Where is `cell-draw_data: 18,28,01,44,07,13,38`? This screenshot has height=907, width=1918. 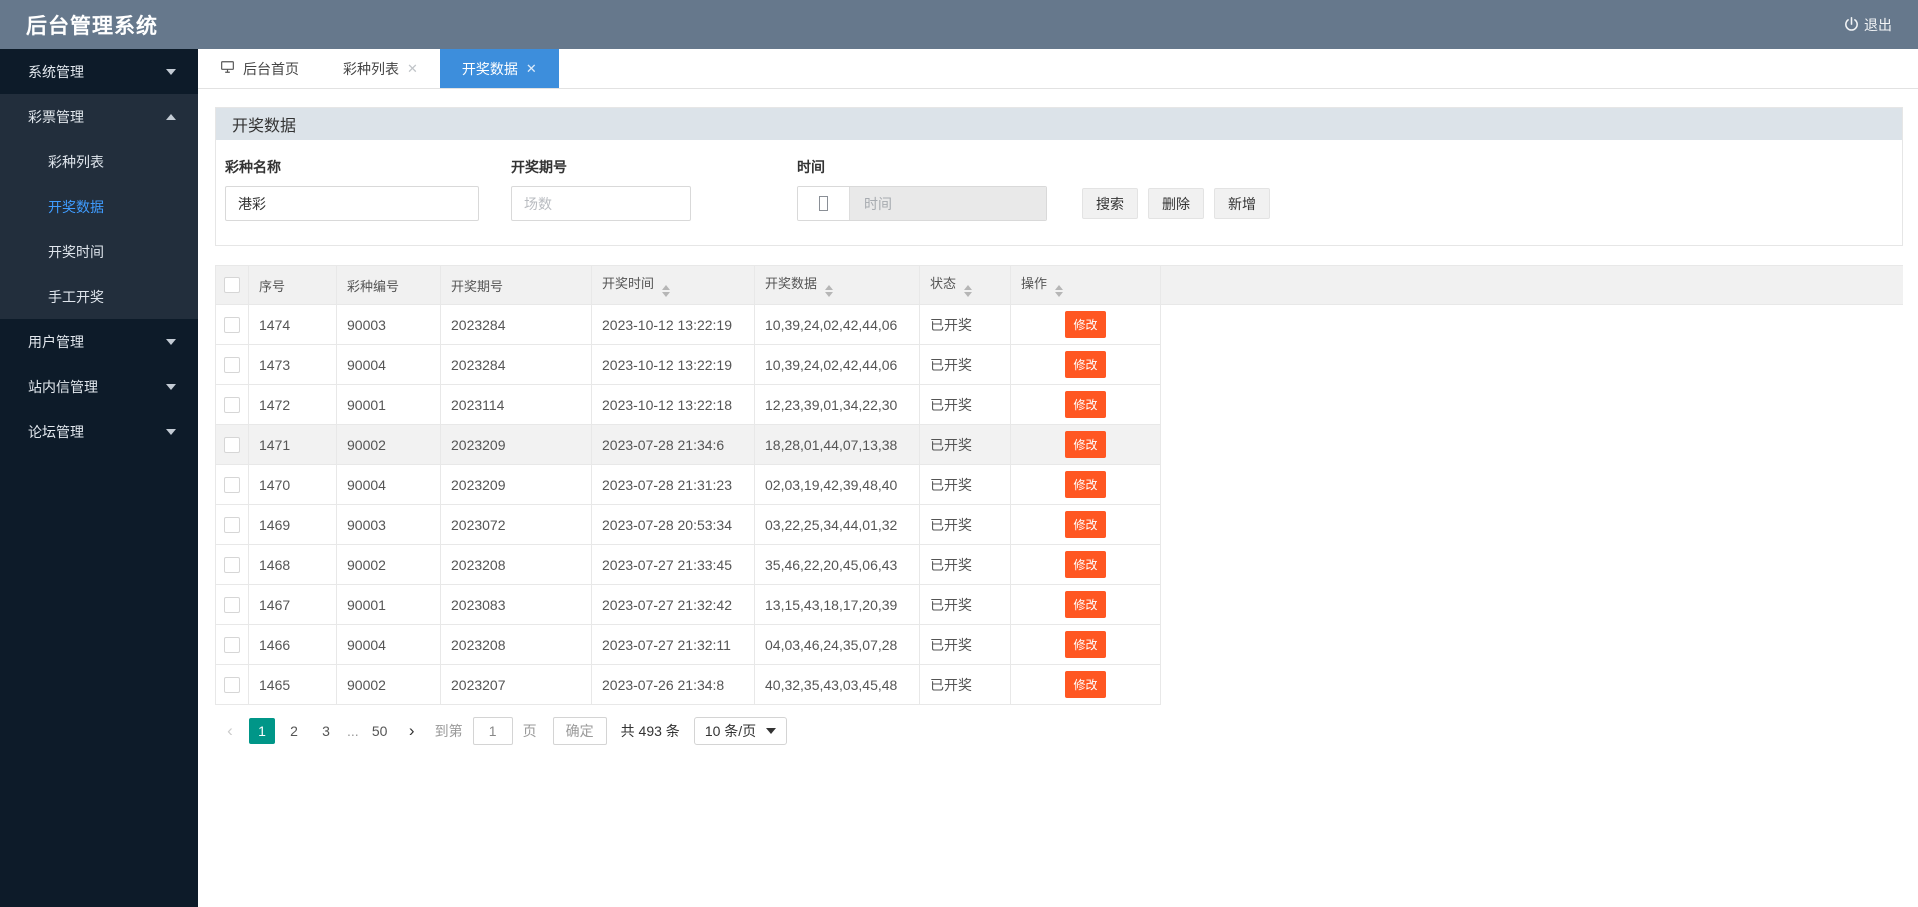 cell-draw_data: 18,28,01,44,07,13,38 is located at coordinates (837, 444).